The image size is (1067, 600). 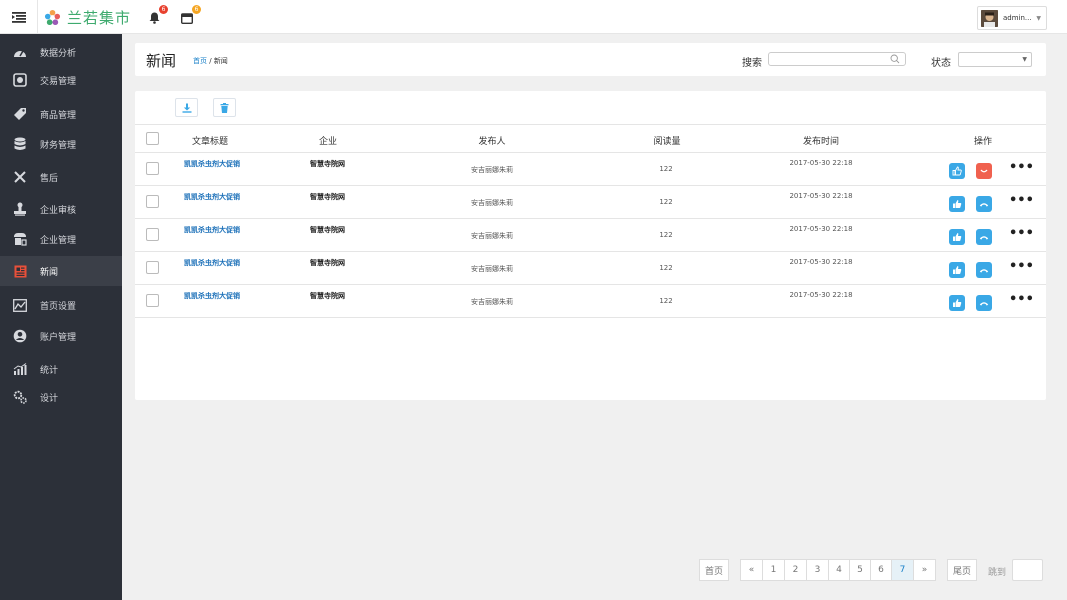 What do you see at coordinates (196, 9) in the screenshot?
I see `messages-badge: 6` at bounding box center [196, 9].